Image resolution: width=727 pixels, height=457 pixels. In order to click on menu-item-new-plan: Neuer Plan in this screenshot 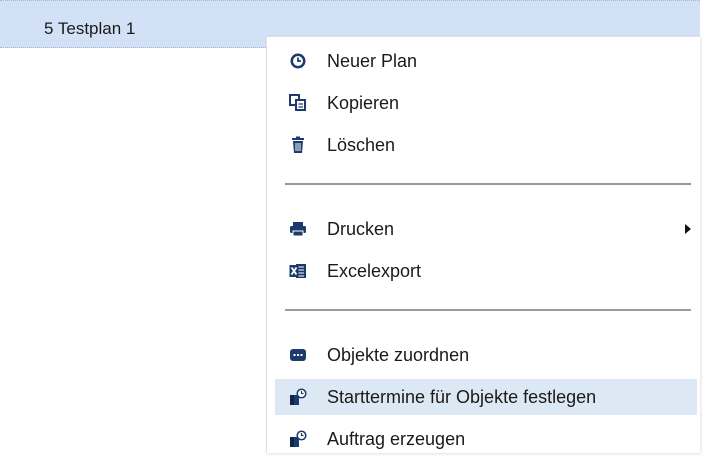, I will do `click(486, 61)`.